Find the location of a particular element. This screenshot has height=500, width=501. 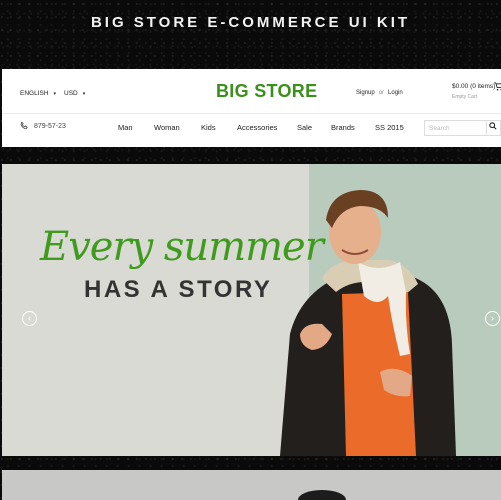

next-section-preview is located at coordinates (251, 485).